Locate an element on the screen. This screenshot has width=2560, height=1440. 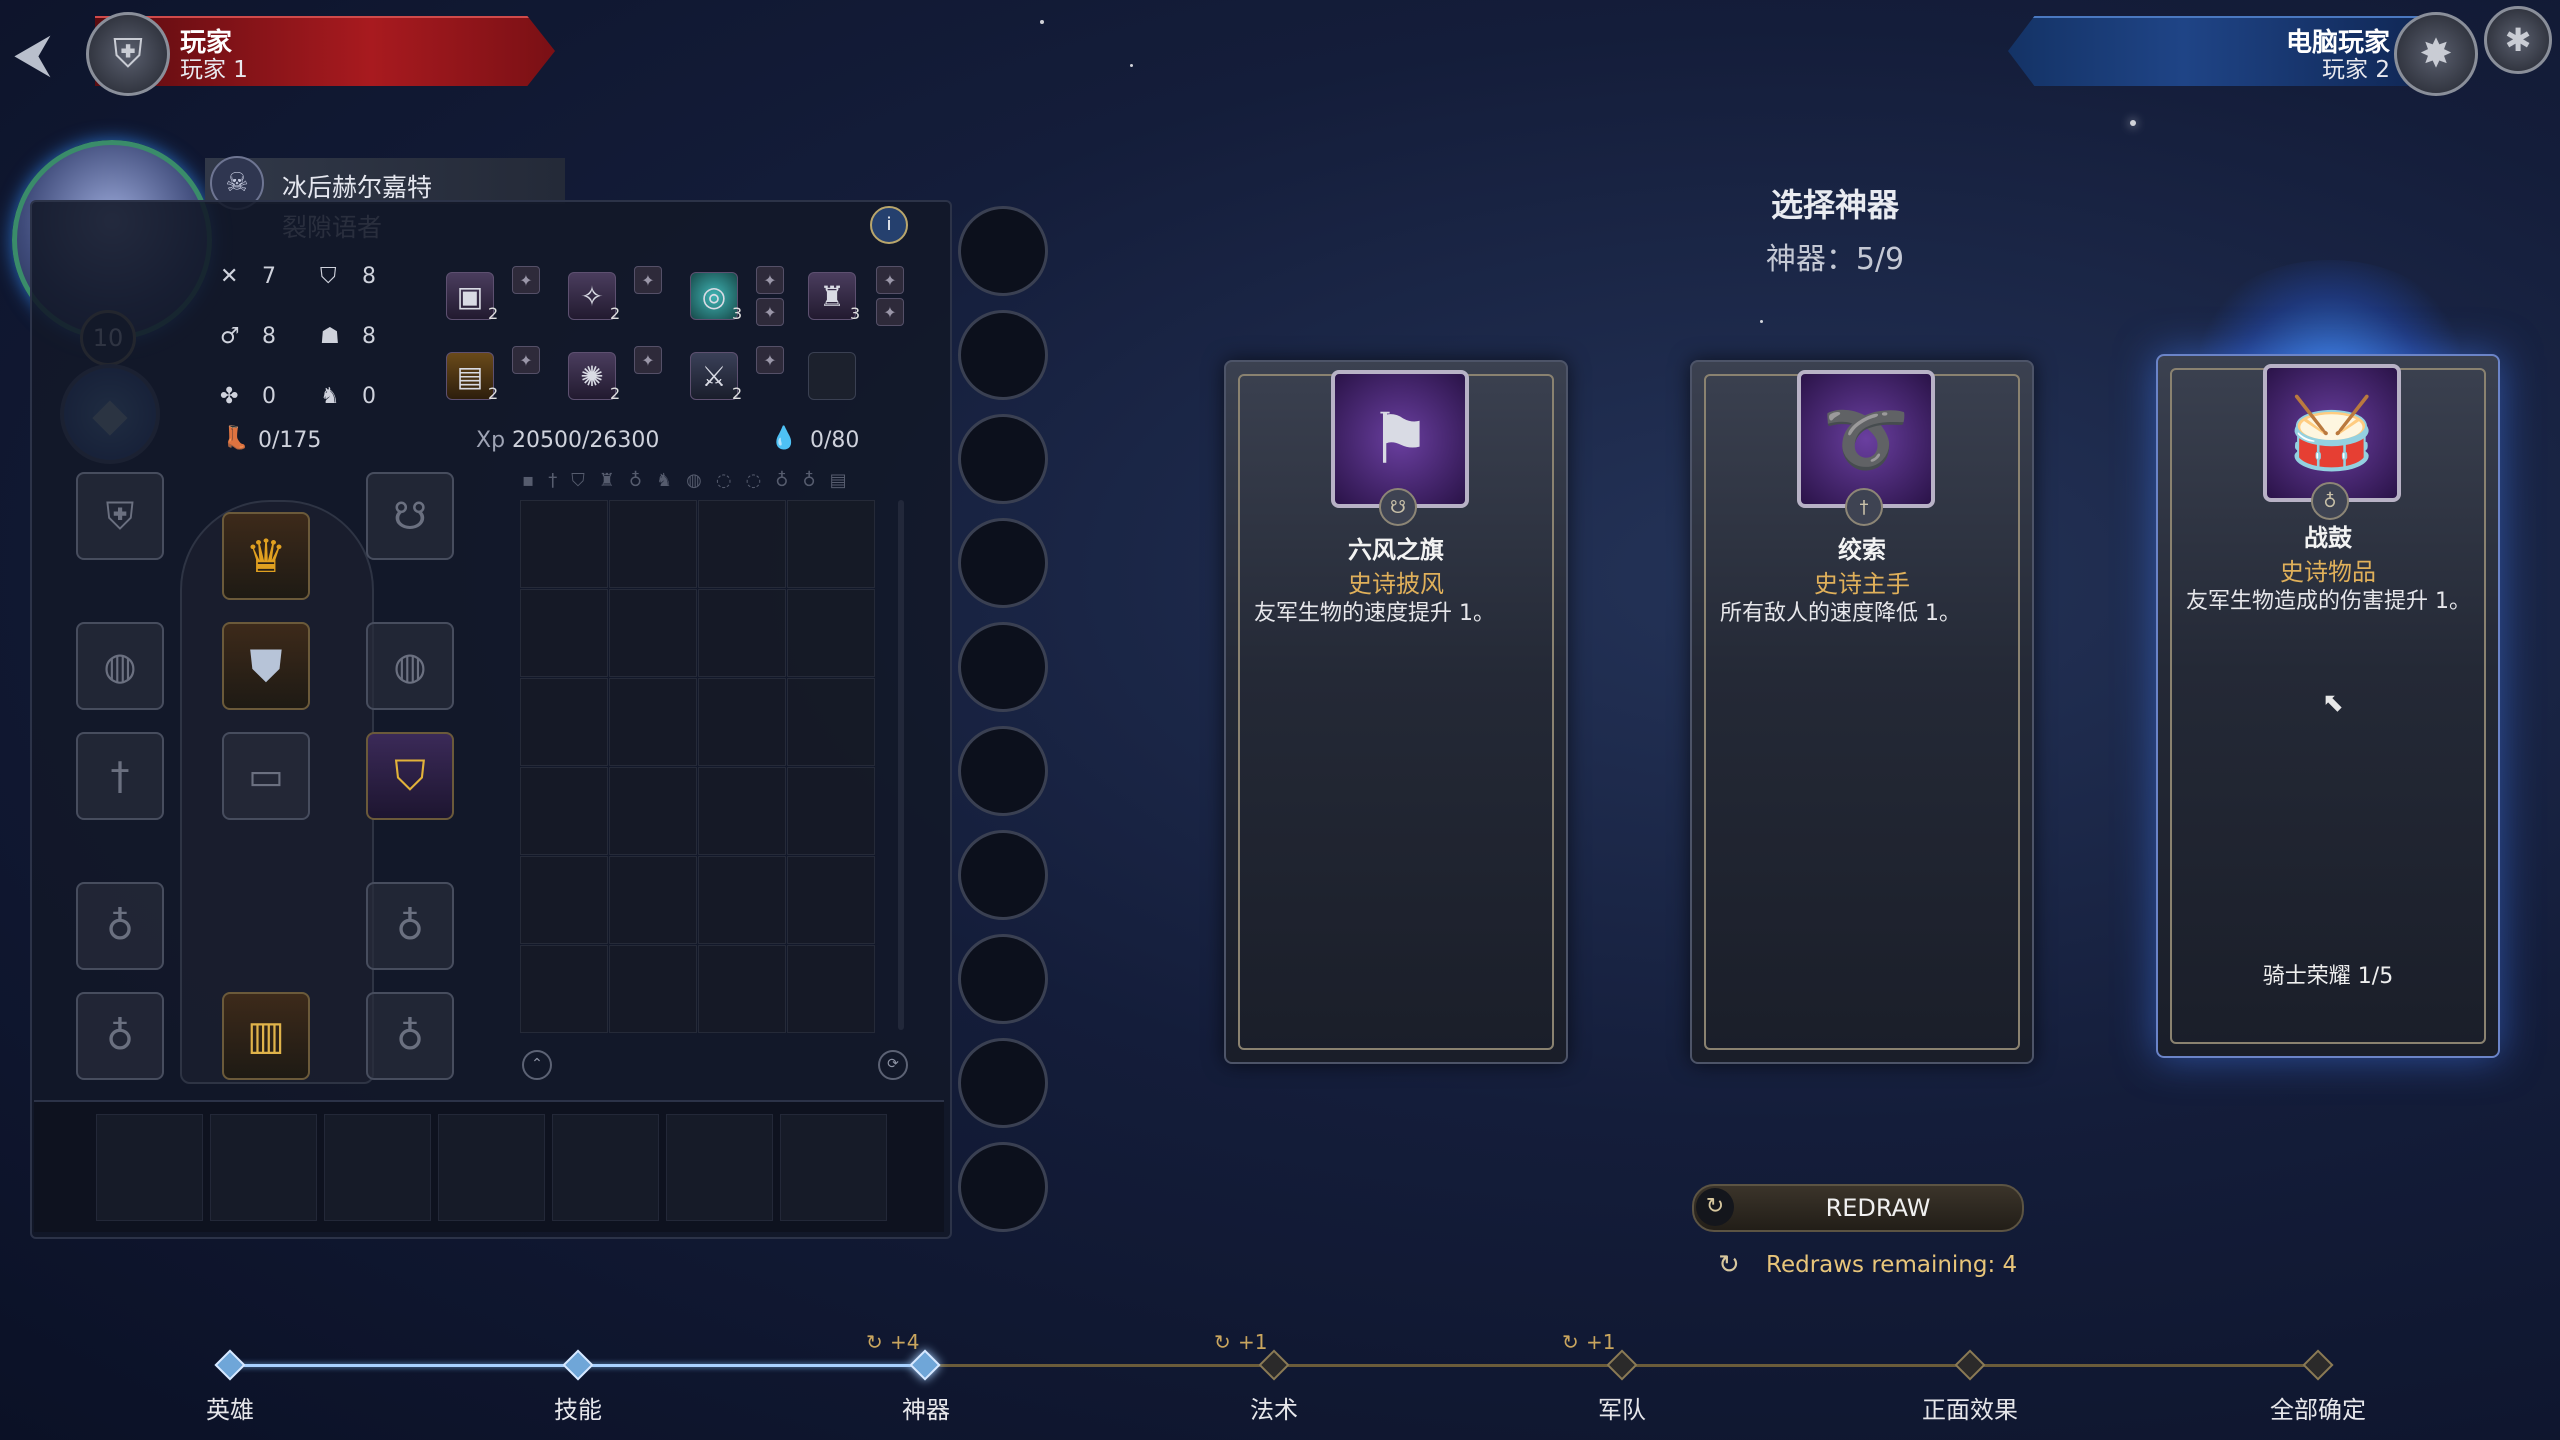
chest-artifact-icon: ▣ is located at coordinates (470, 296).